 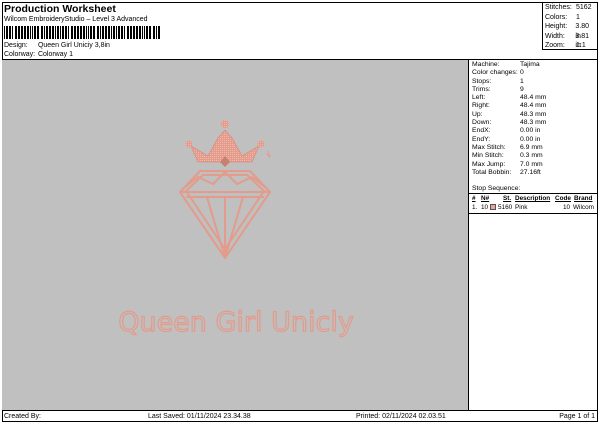 I want to click on col-stop: #, so click(x=474, y=198).